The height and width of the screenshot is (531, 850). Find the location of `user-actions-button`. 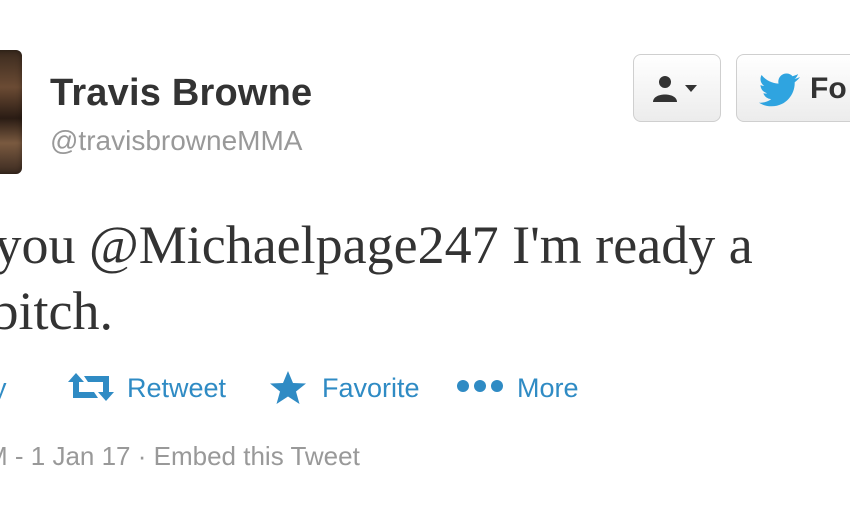

user-actions-button is located at coordinates (677, 88).